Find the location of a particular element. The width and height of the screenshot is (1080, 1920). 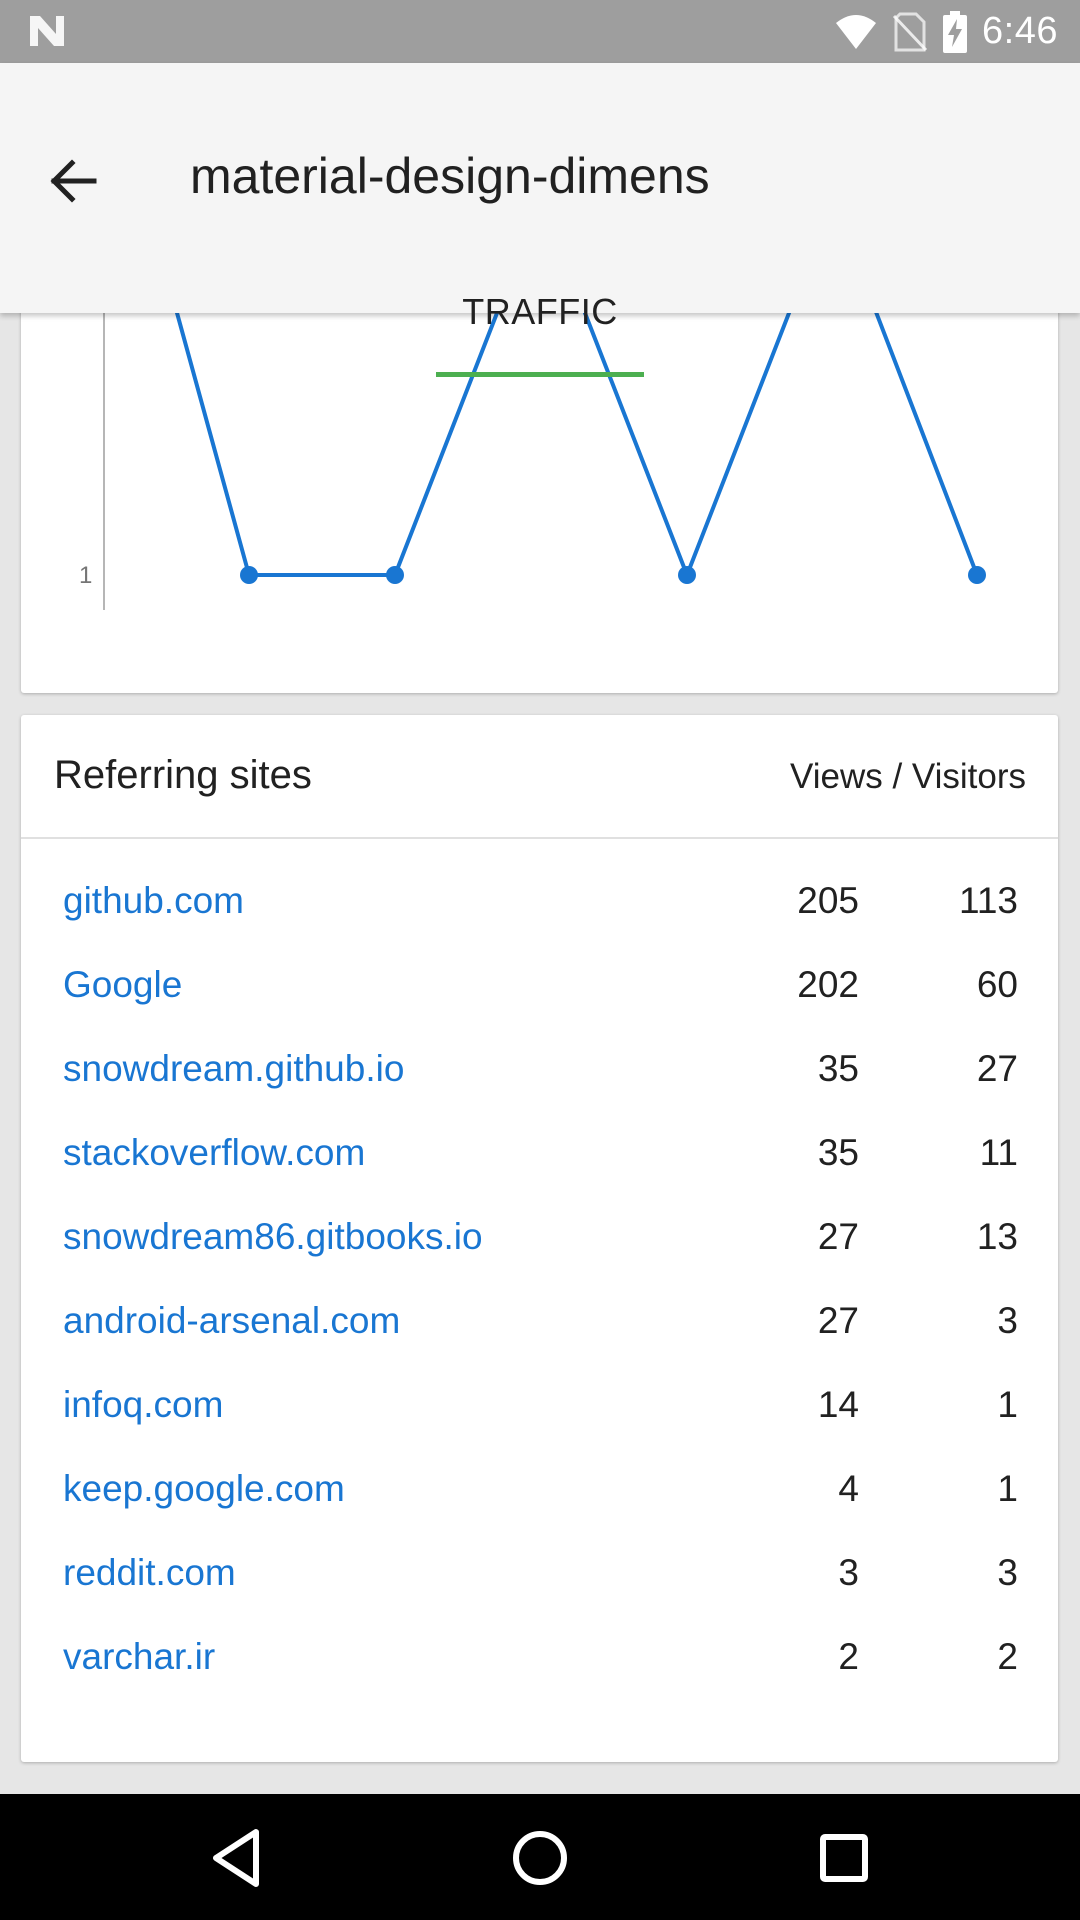

site-link: reddit.com is located at coordinates (149, 1573).